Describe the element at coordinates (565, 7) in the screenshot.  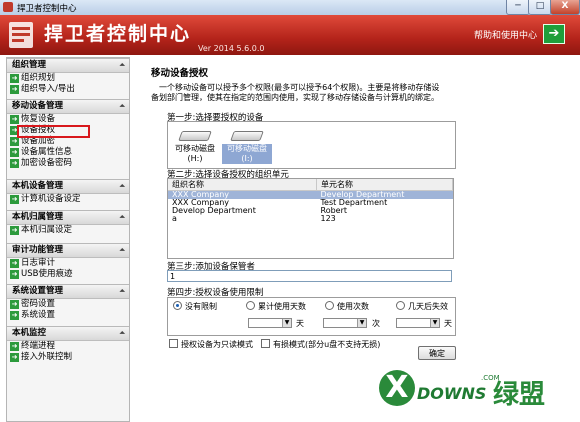
I see `close-button: X` at that location.